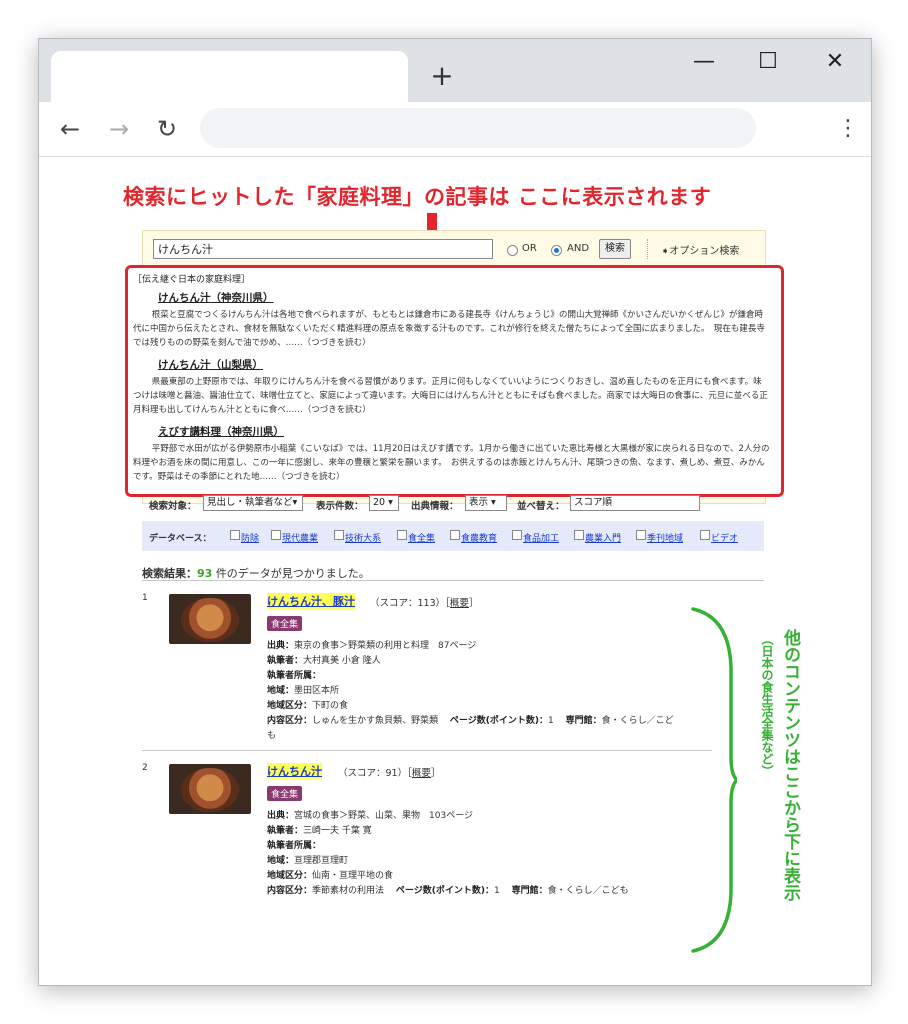 This screenshot has height=1024, width=908. Describe the element at coordinates (583, 721) in the screenshot. I see `meta-label: 専門館：` at that location.